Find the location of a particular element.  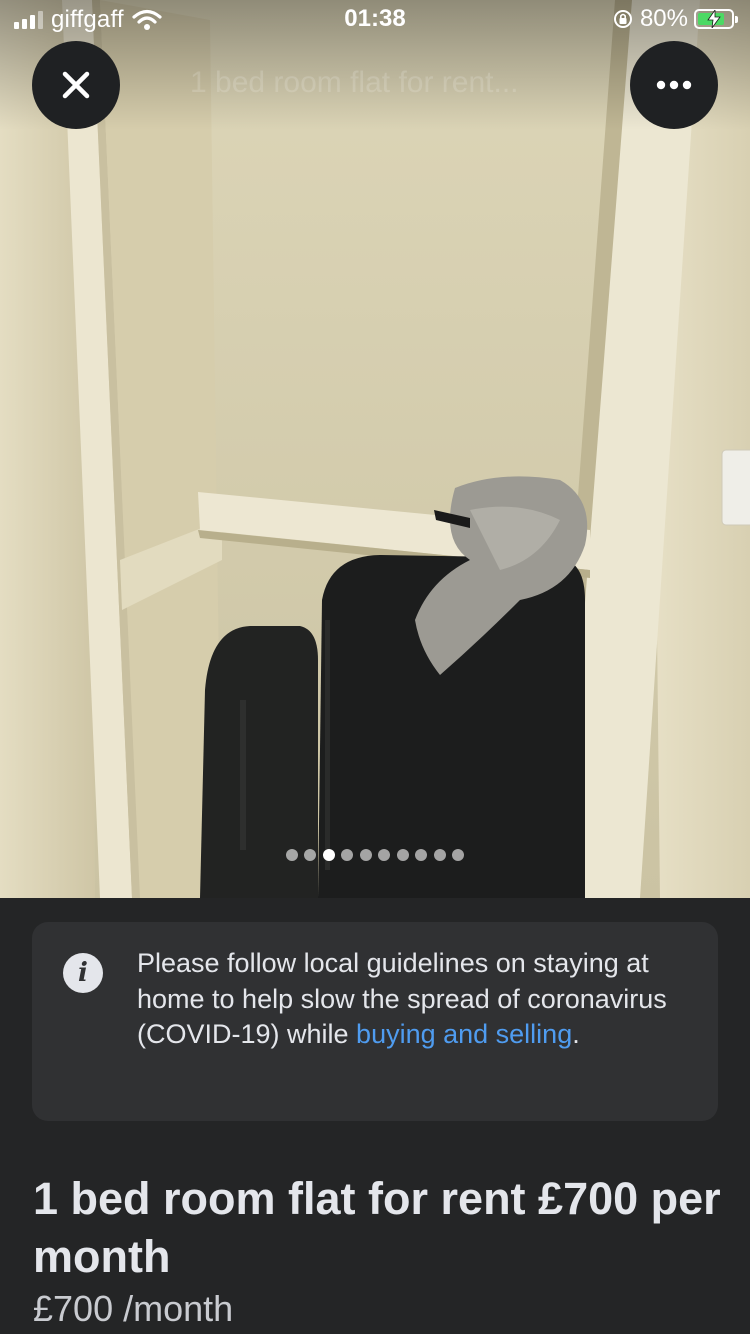

battery-percent: 80% is located at coordinates (663, 18).